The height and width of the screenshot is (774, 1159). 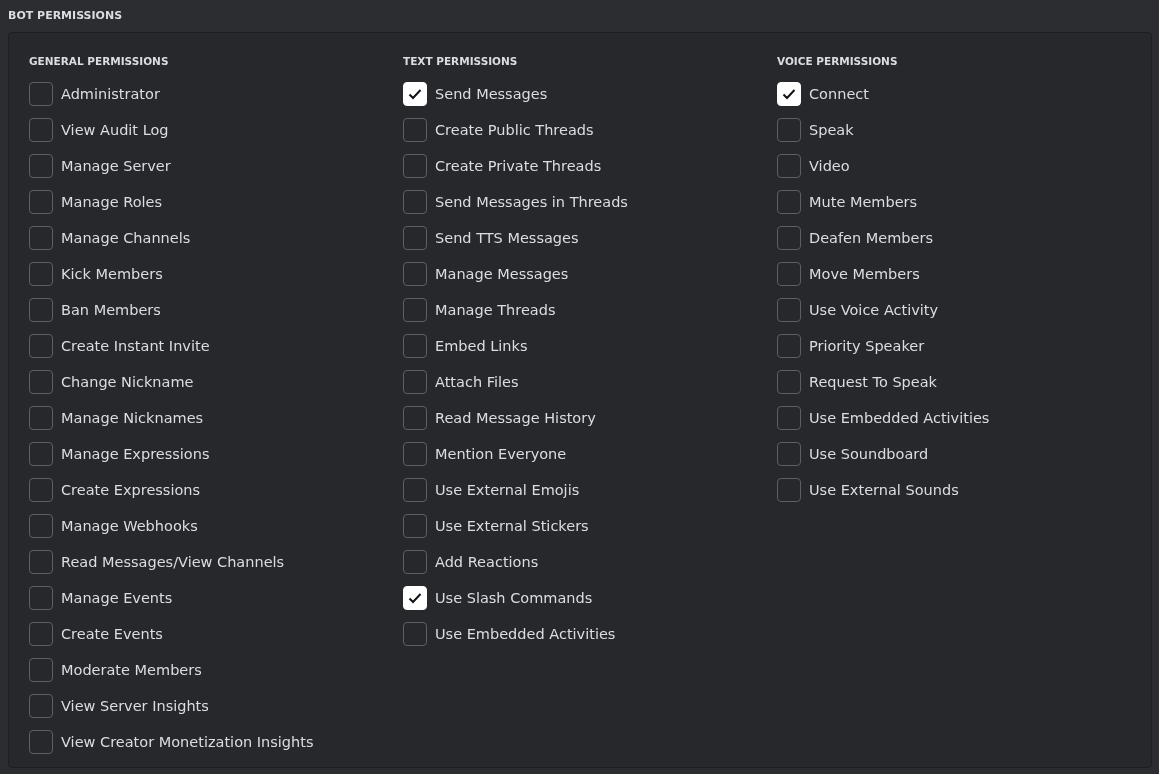 I want to click on permission-label: Create Expressions, so click(x=131, y=490).